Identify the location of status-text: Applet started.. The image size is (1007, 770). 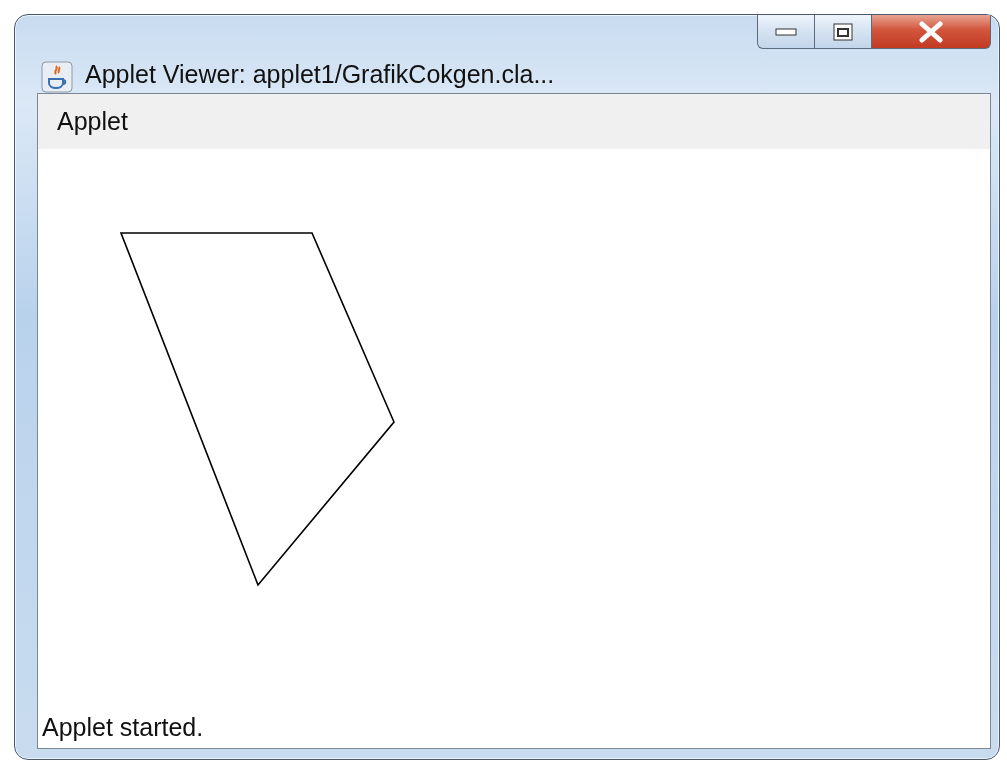
(123, 727).